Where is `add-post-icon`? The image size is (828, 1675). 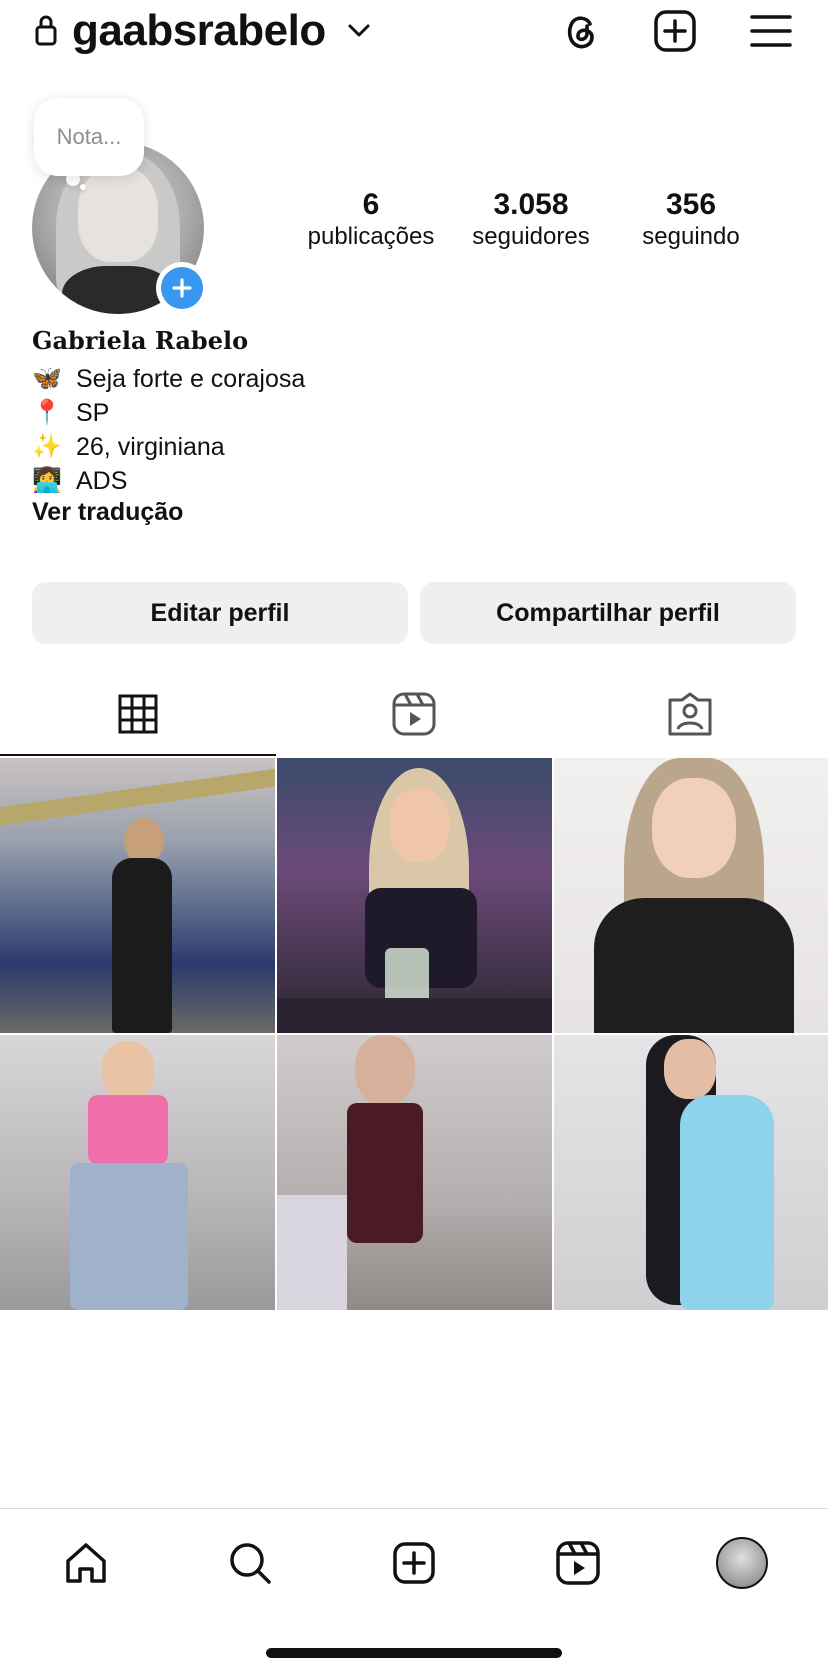 add-post-icon is located at coordinates (675, 31).